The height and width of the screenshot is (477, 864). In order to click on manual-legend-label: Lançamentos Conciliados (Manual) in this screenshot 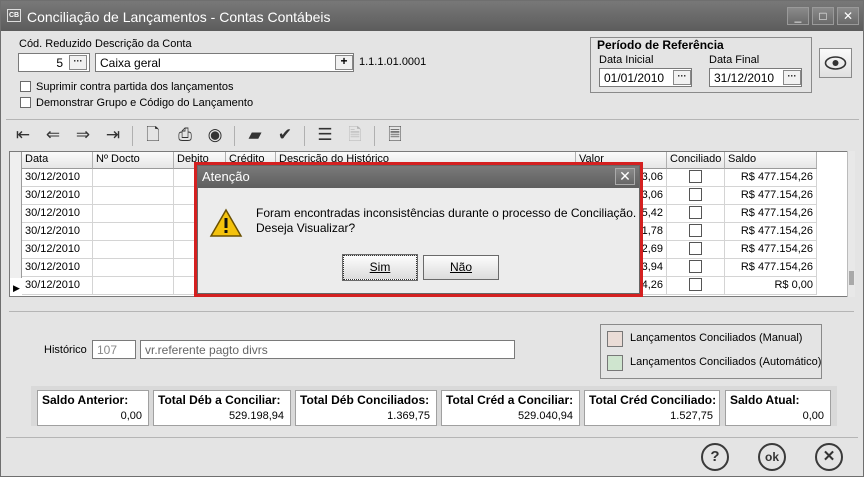, I will do `click(716, 338)`.